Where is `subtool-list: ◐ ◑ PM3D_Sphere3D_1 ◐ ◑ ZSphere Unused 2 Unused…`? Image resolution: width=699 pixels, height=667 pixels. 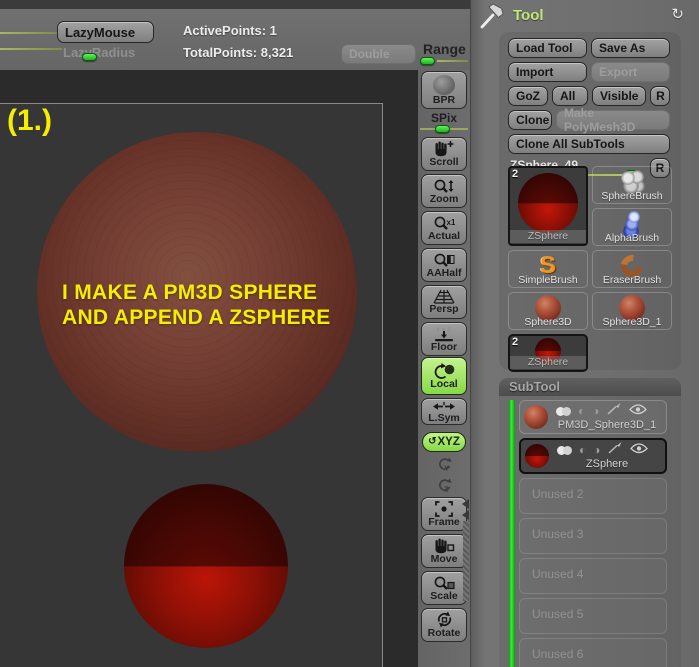 subtool-list: ◐ ◑ PM3D_Sphere3D_1 ◐ ◑ ZSphere Unused 2 Unused… is located at coordinates (593, 533).